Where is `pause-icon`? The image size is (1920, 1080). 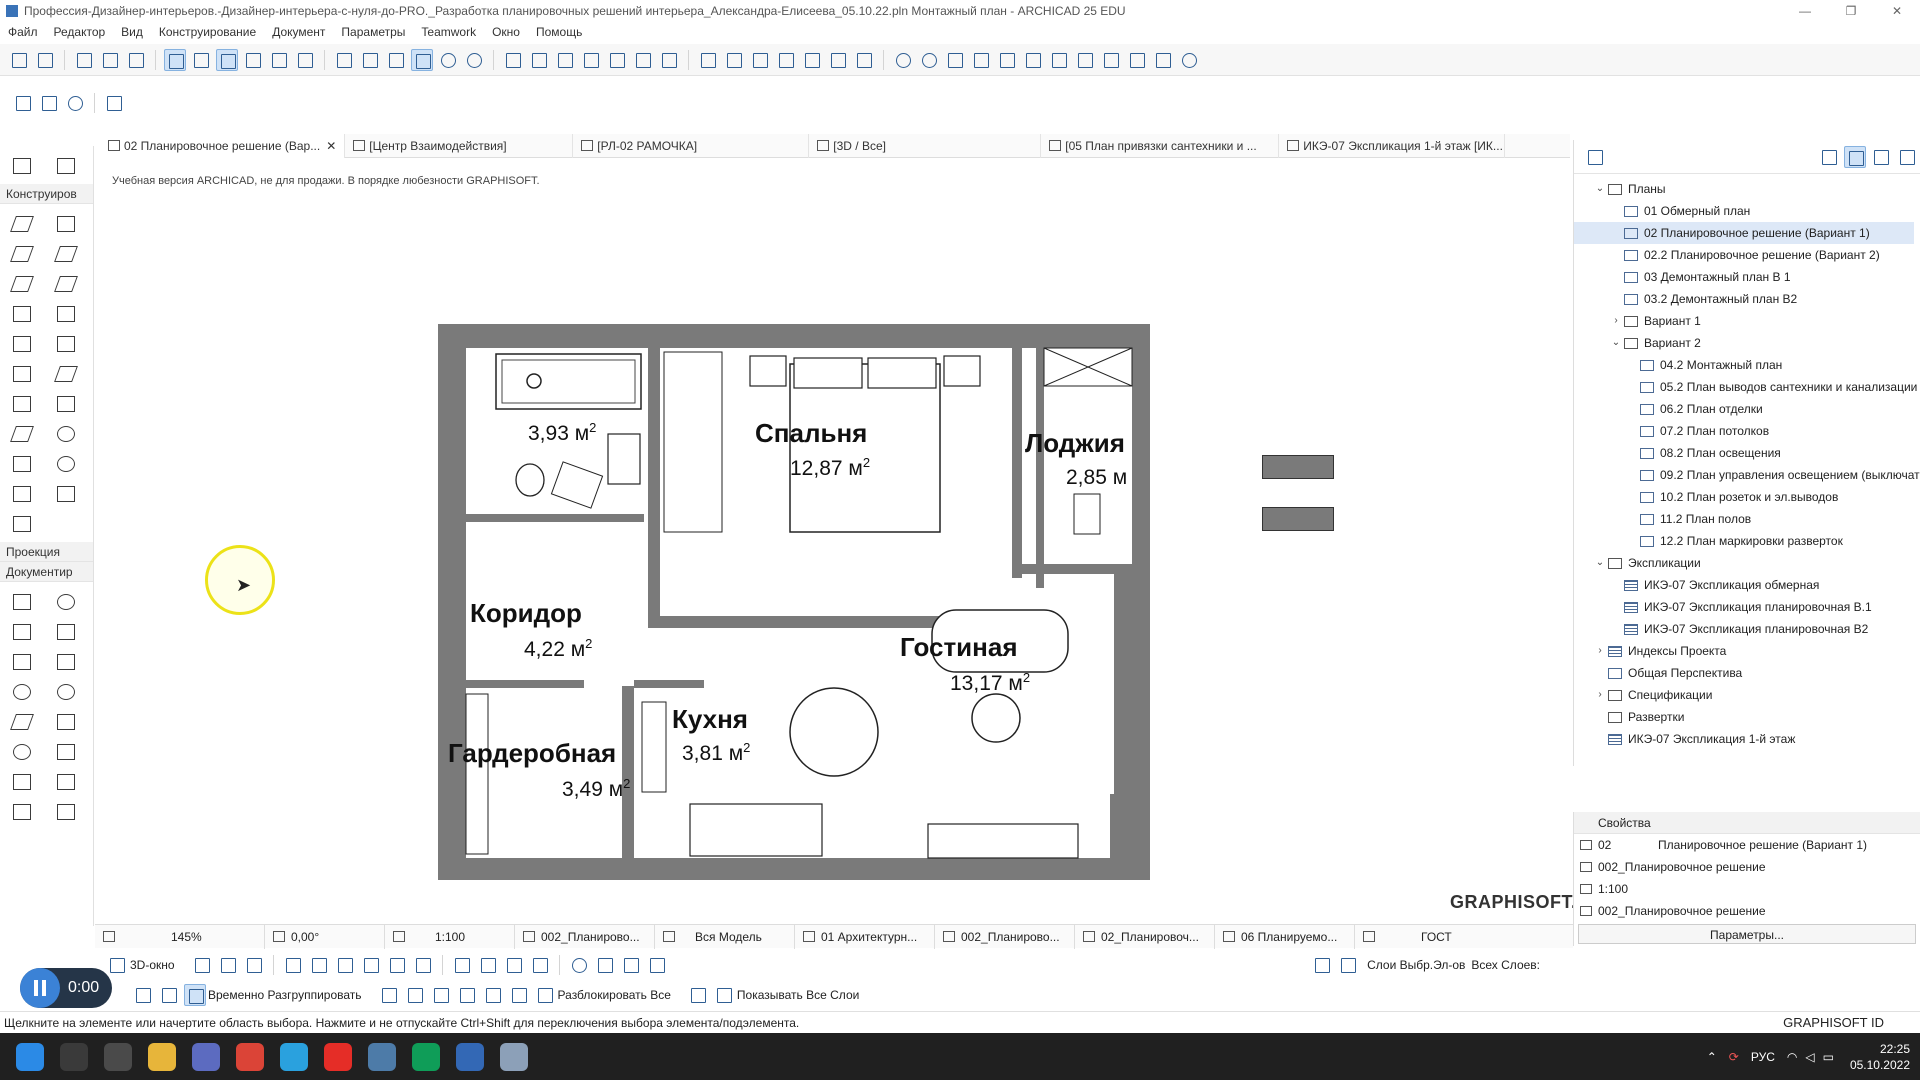 pause-icon is located at coordinates (40, 988).